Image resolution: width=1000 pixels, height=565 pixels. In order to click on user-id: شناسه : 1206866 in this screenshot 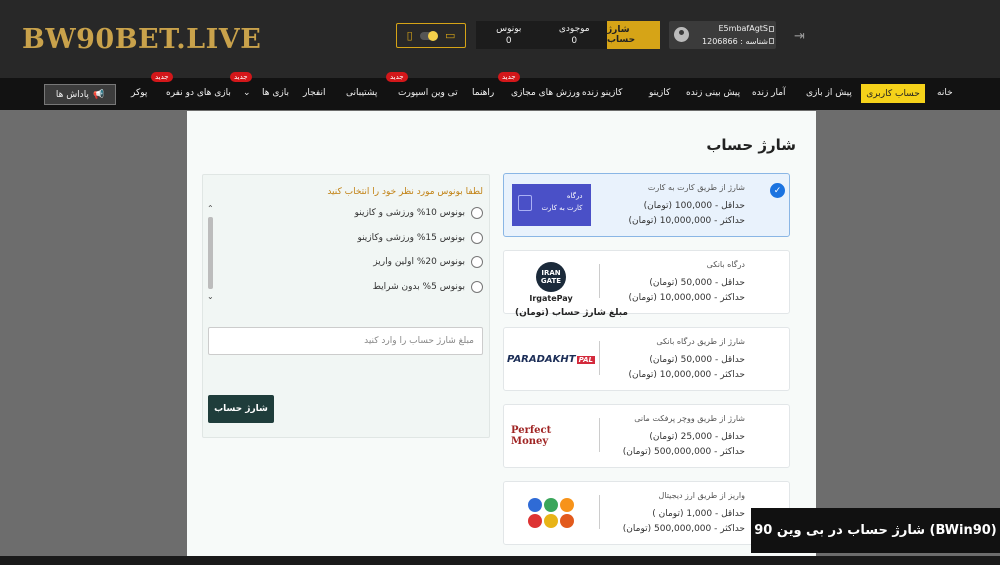, I will do `click(735, 41)`.